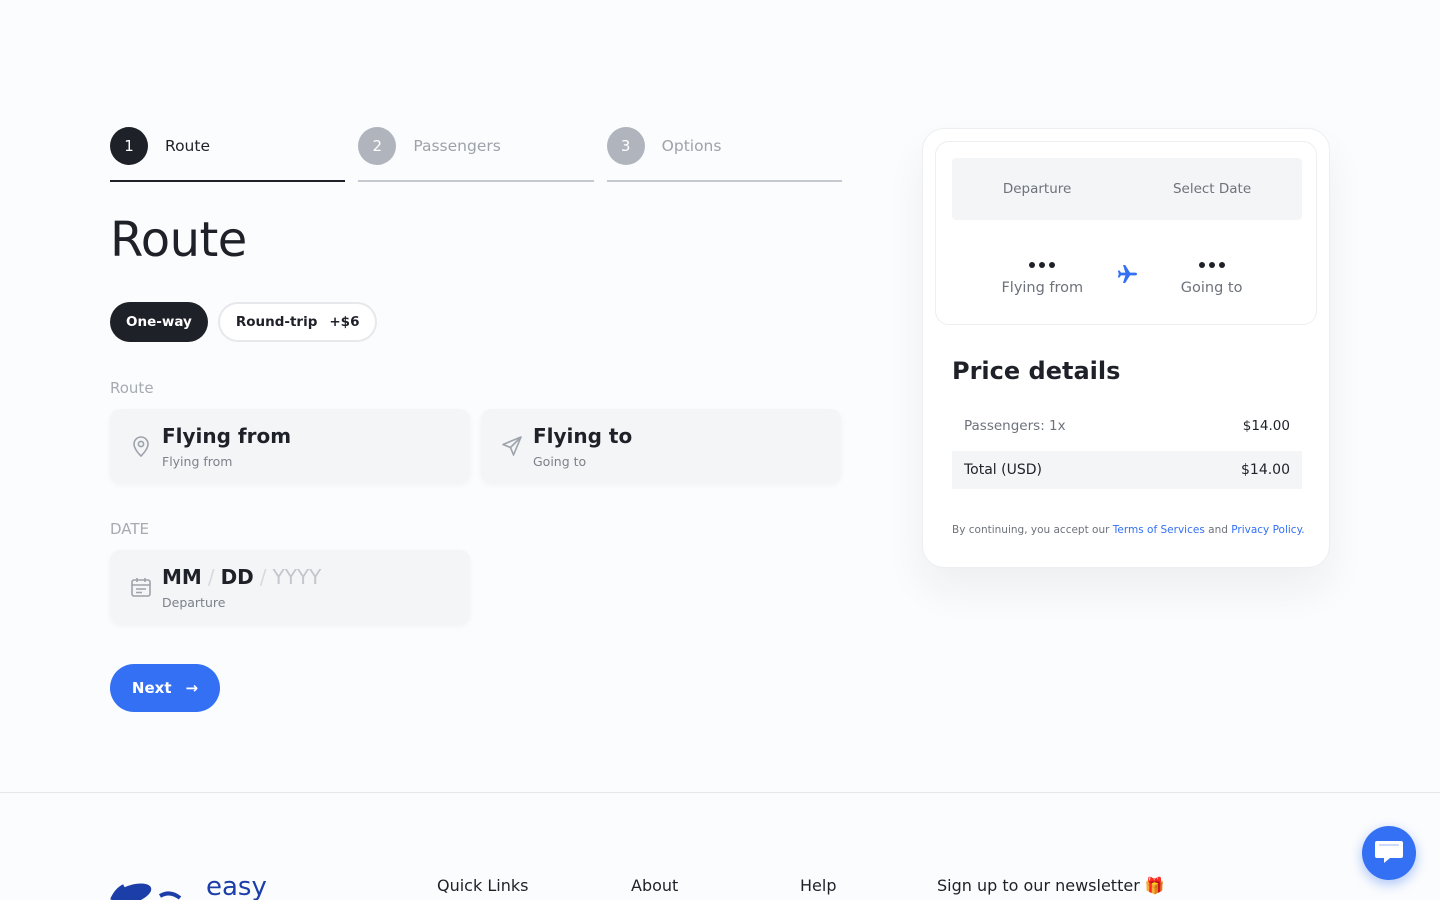 Image resolution: width=1440 pixels, height=900 pixels. Describe the element at coordinates (1051, 885) in the screenshot. I see `footer-newsletter-heading: Sign up to our newsletter 🎁` at that location.